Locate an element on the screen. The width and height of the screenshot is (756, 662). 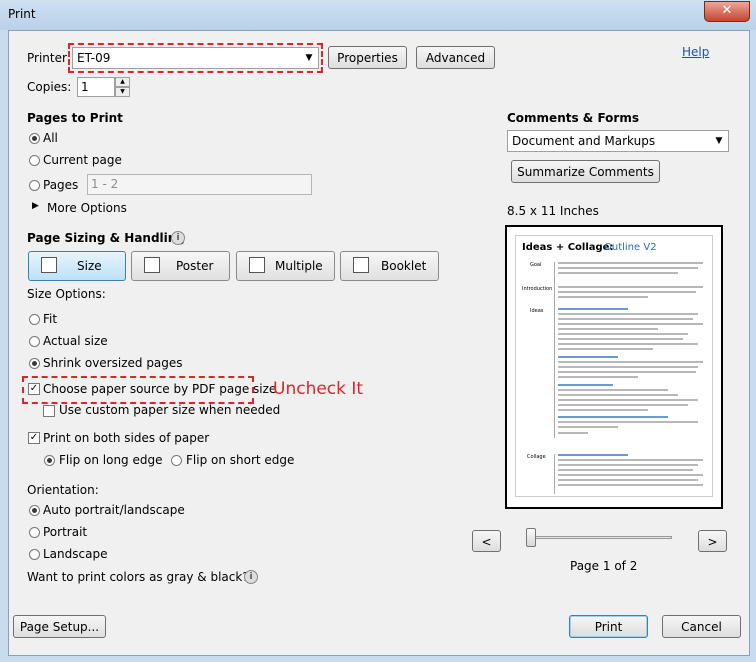
multiple-button: Multiple is located at coordinates (285, 266).